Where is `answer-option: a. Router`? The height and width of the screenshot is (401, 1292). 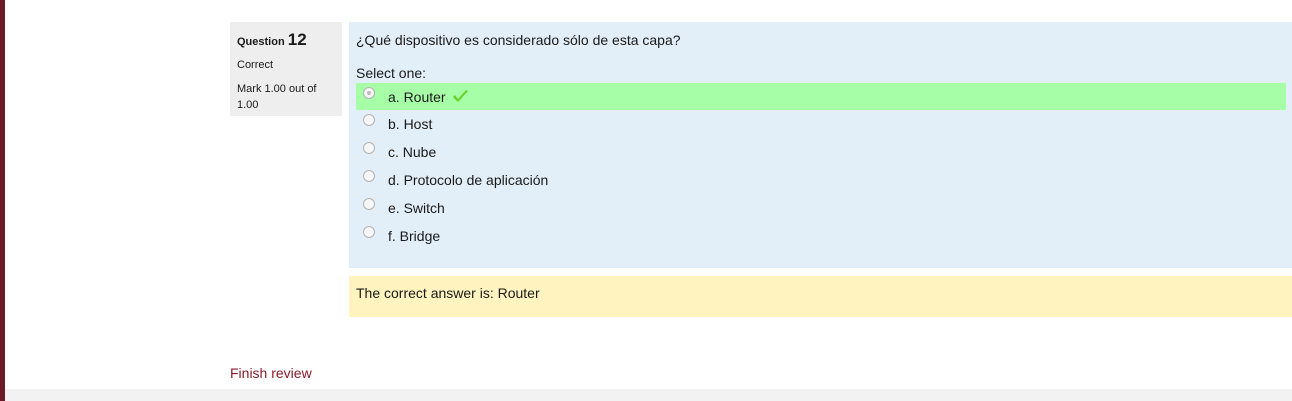
answer-option: a. Router is located at coordinates (821, 96).